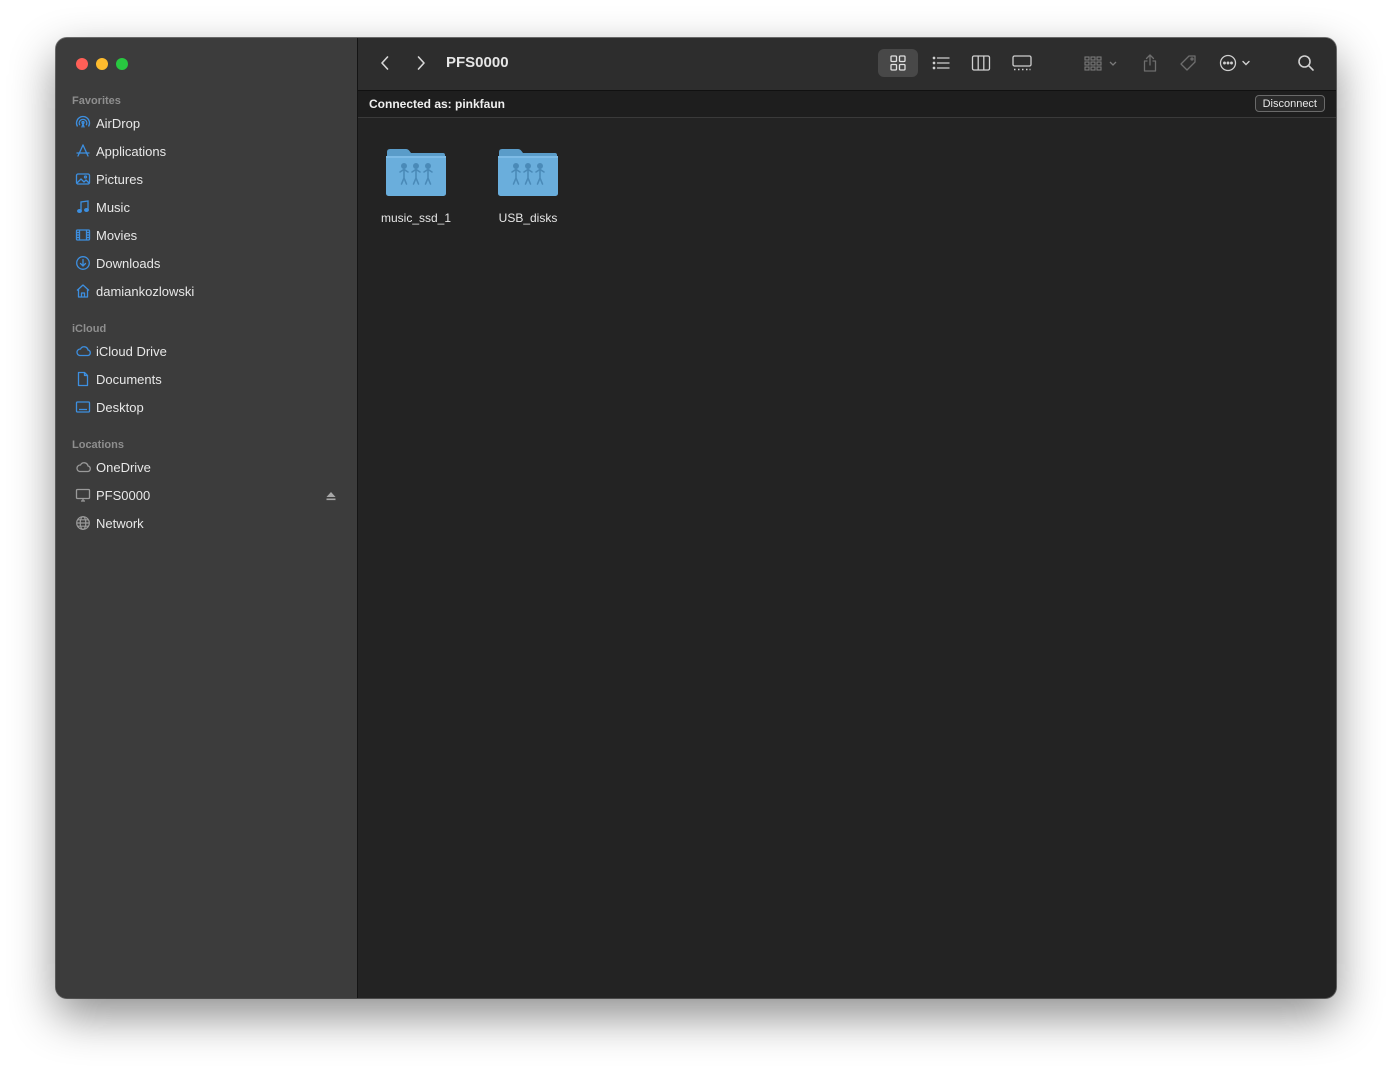 The height and width of the screenshot is (1072, 1392). Describe the element at coordinates (206, 123) in the screenshot. I see `sidebar-item-airdrop: AirDrop` at that location.